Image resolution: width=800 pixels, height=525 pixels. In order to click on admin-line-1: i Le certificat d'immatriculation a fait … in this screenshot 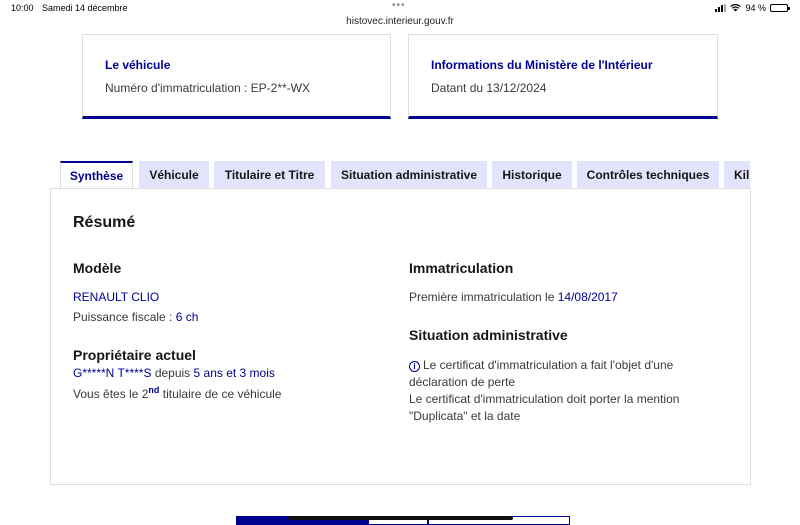, I will do `click(541, 365)`.